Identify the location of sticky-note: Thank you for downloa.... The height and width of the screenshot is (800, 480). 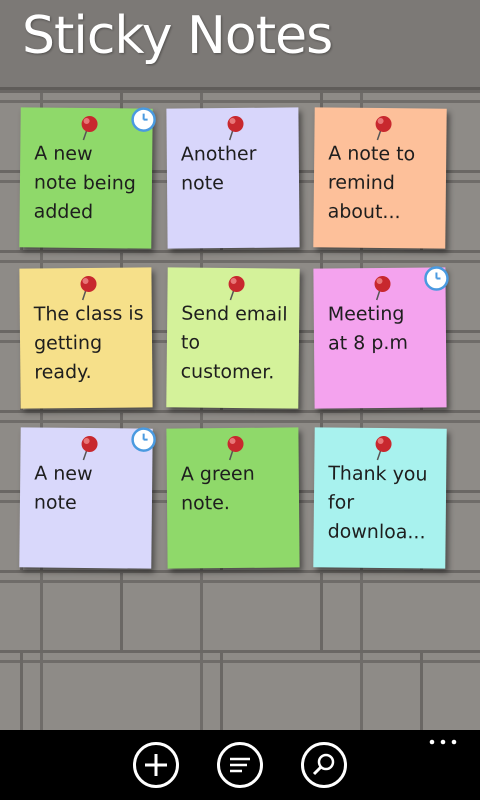
(380, 498).